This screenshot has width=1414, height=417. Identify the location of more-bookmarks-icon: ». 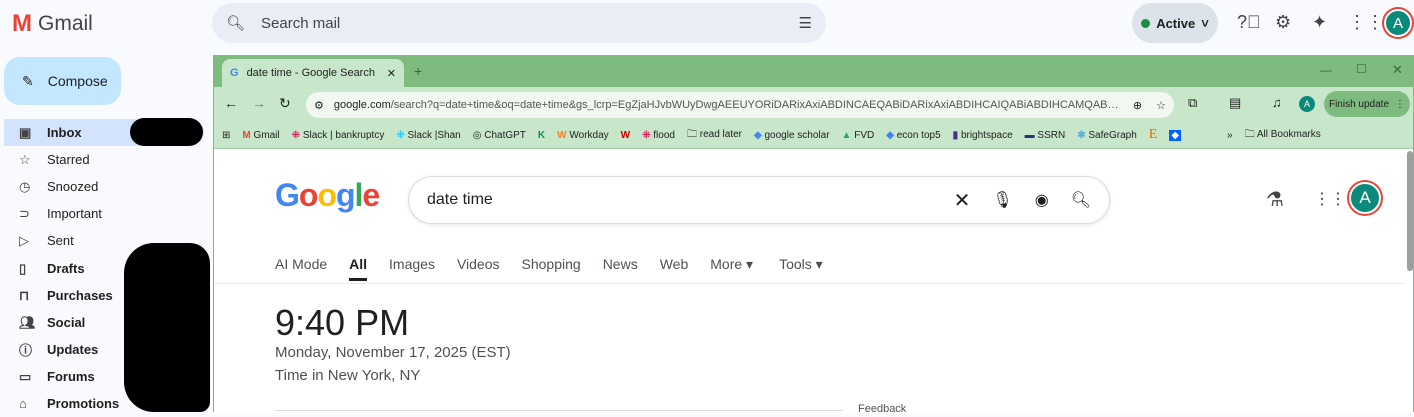
(1230, 135).